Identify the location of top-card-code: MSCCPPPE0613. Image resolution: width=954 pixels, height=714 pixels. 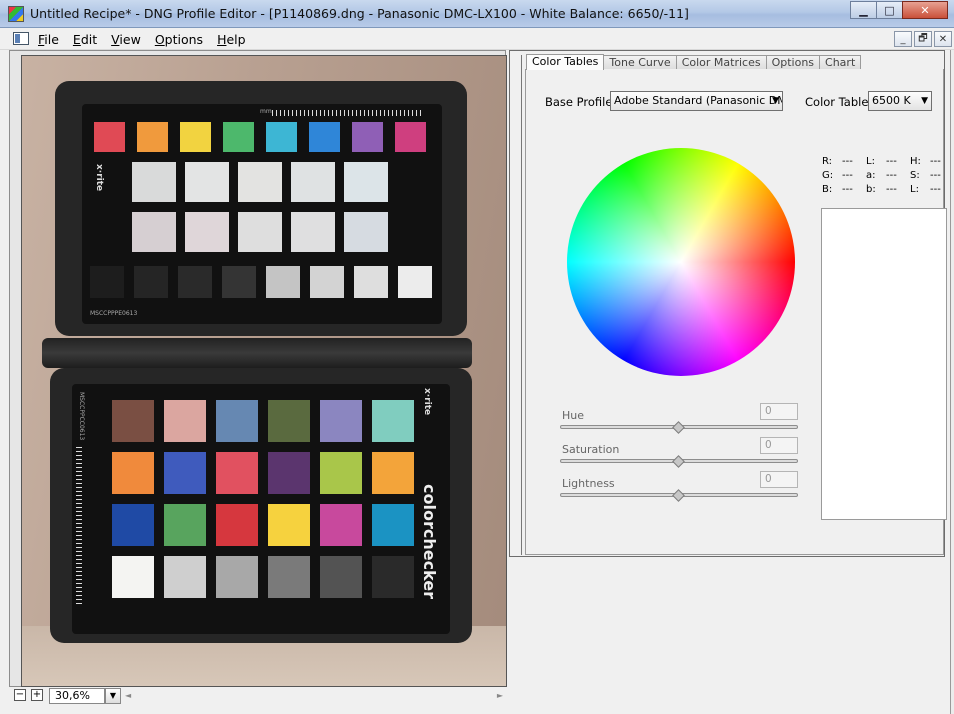
(114, 313).